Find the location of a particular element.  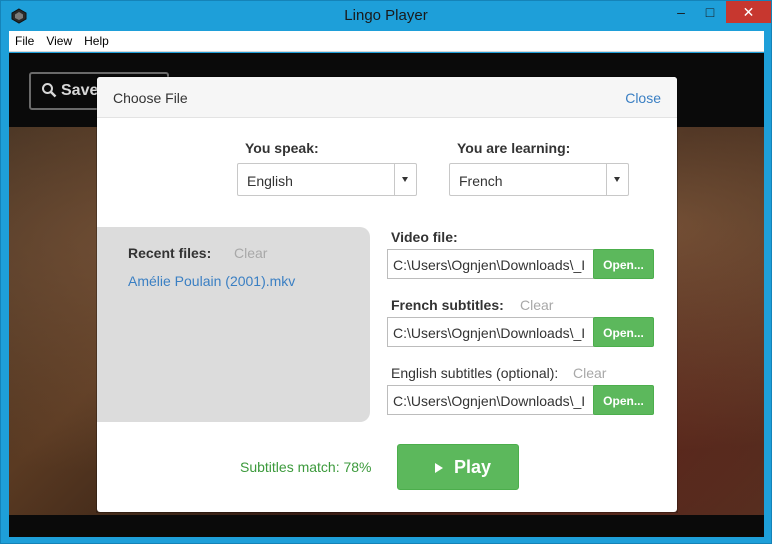

english-subtitles-input: C:\Users\Ognjen\Downloads\_I is located at coordinates (490, 400).